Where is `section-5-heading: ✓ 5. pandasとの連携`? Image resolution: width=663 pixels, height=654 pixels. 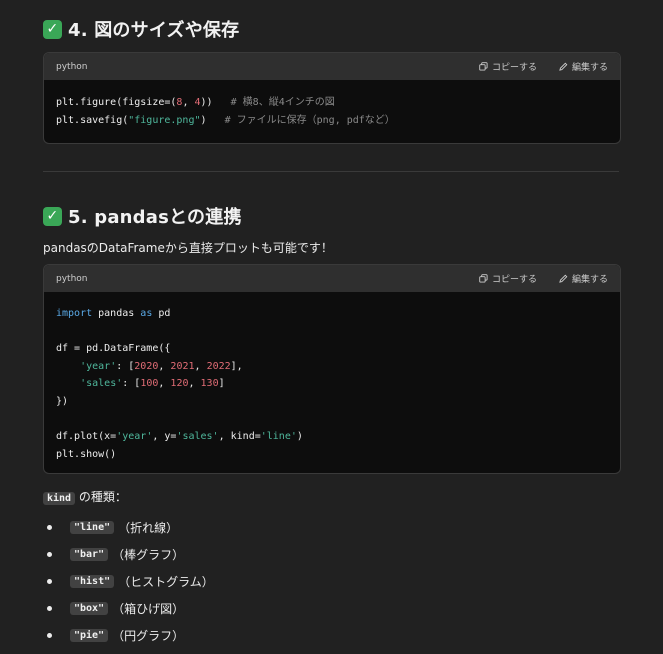
section-5-heading: ✓ 5. pandasとの連携 is located at coordinates (142, 216).